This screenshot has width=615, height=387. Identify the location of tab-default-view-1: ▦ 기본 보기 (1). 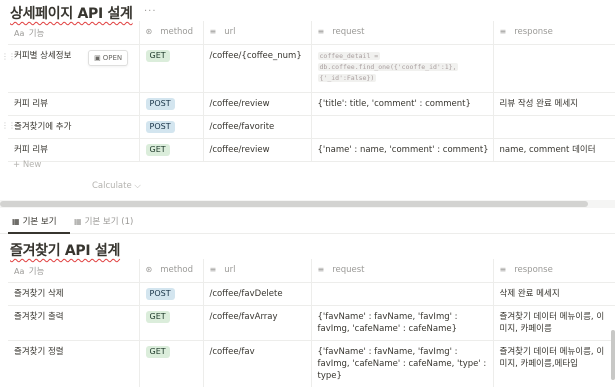
(103, 221).